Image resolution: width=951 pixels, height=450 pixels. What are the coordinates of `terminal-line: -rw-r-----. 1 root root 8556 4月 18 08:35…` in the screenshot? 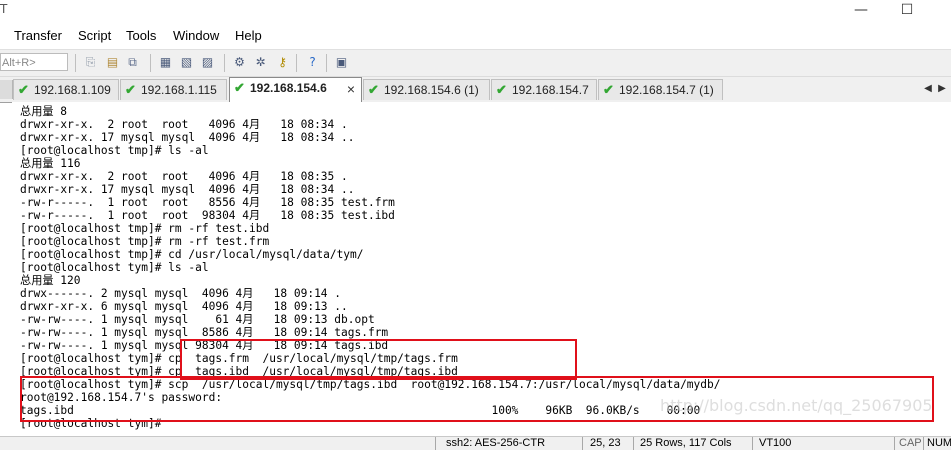 It's located at (207, 202).